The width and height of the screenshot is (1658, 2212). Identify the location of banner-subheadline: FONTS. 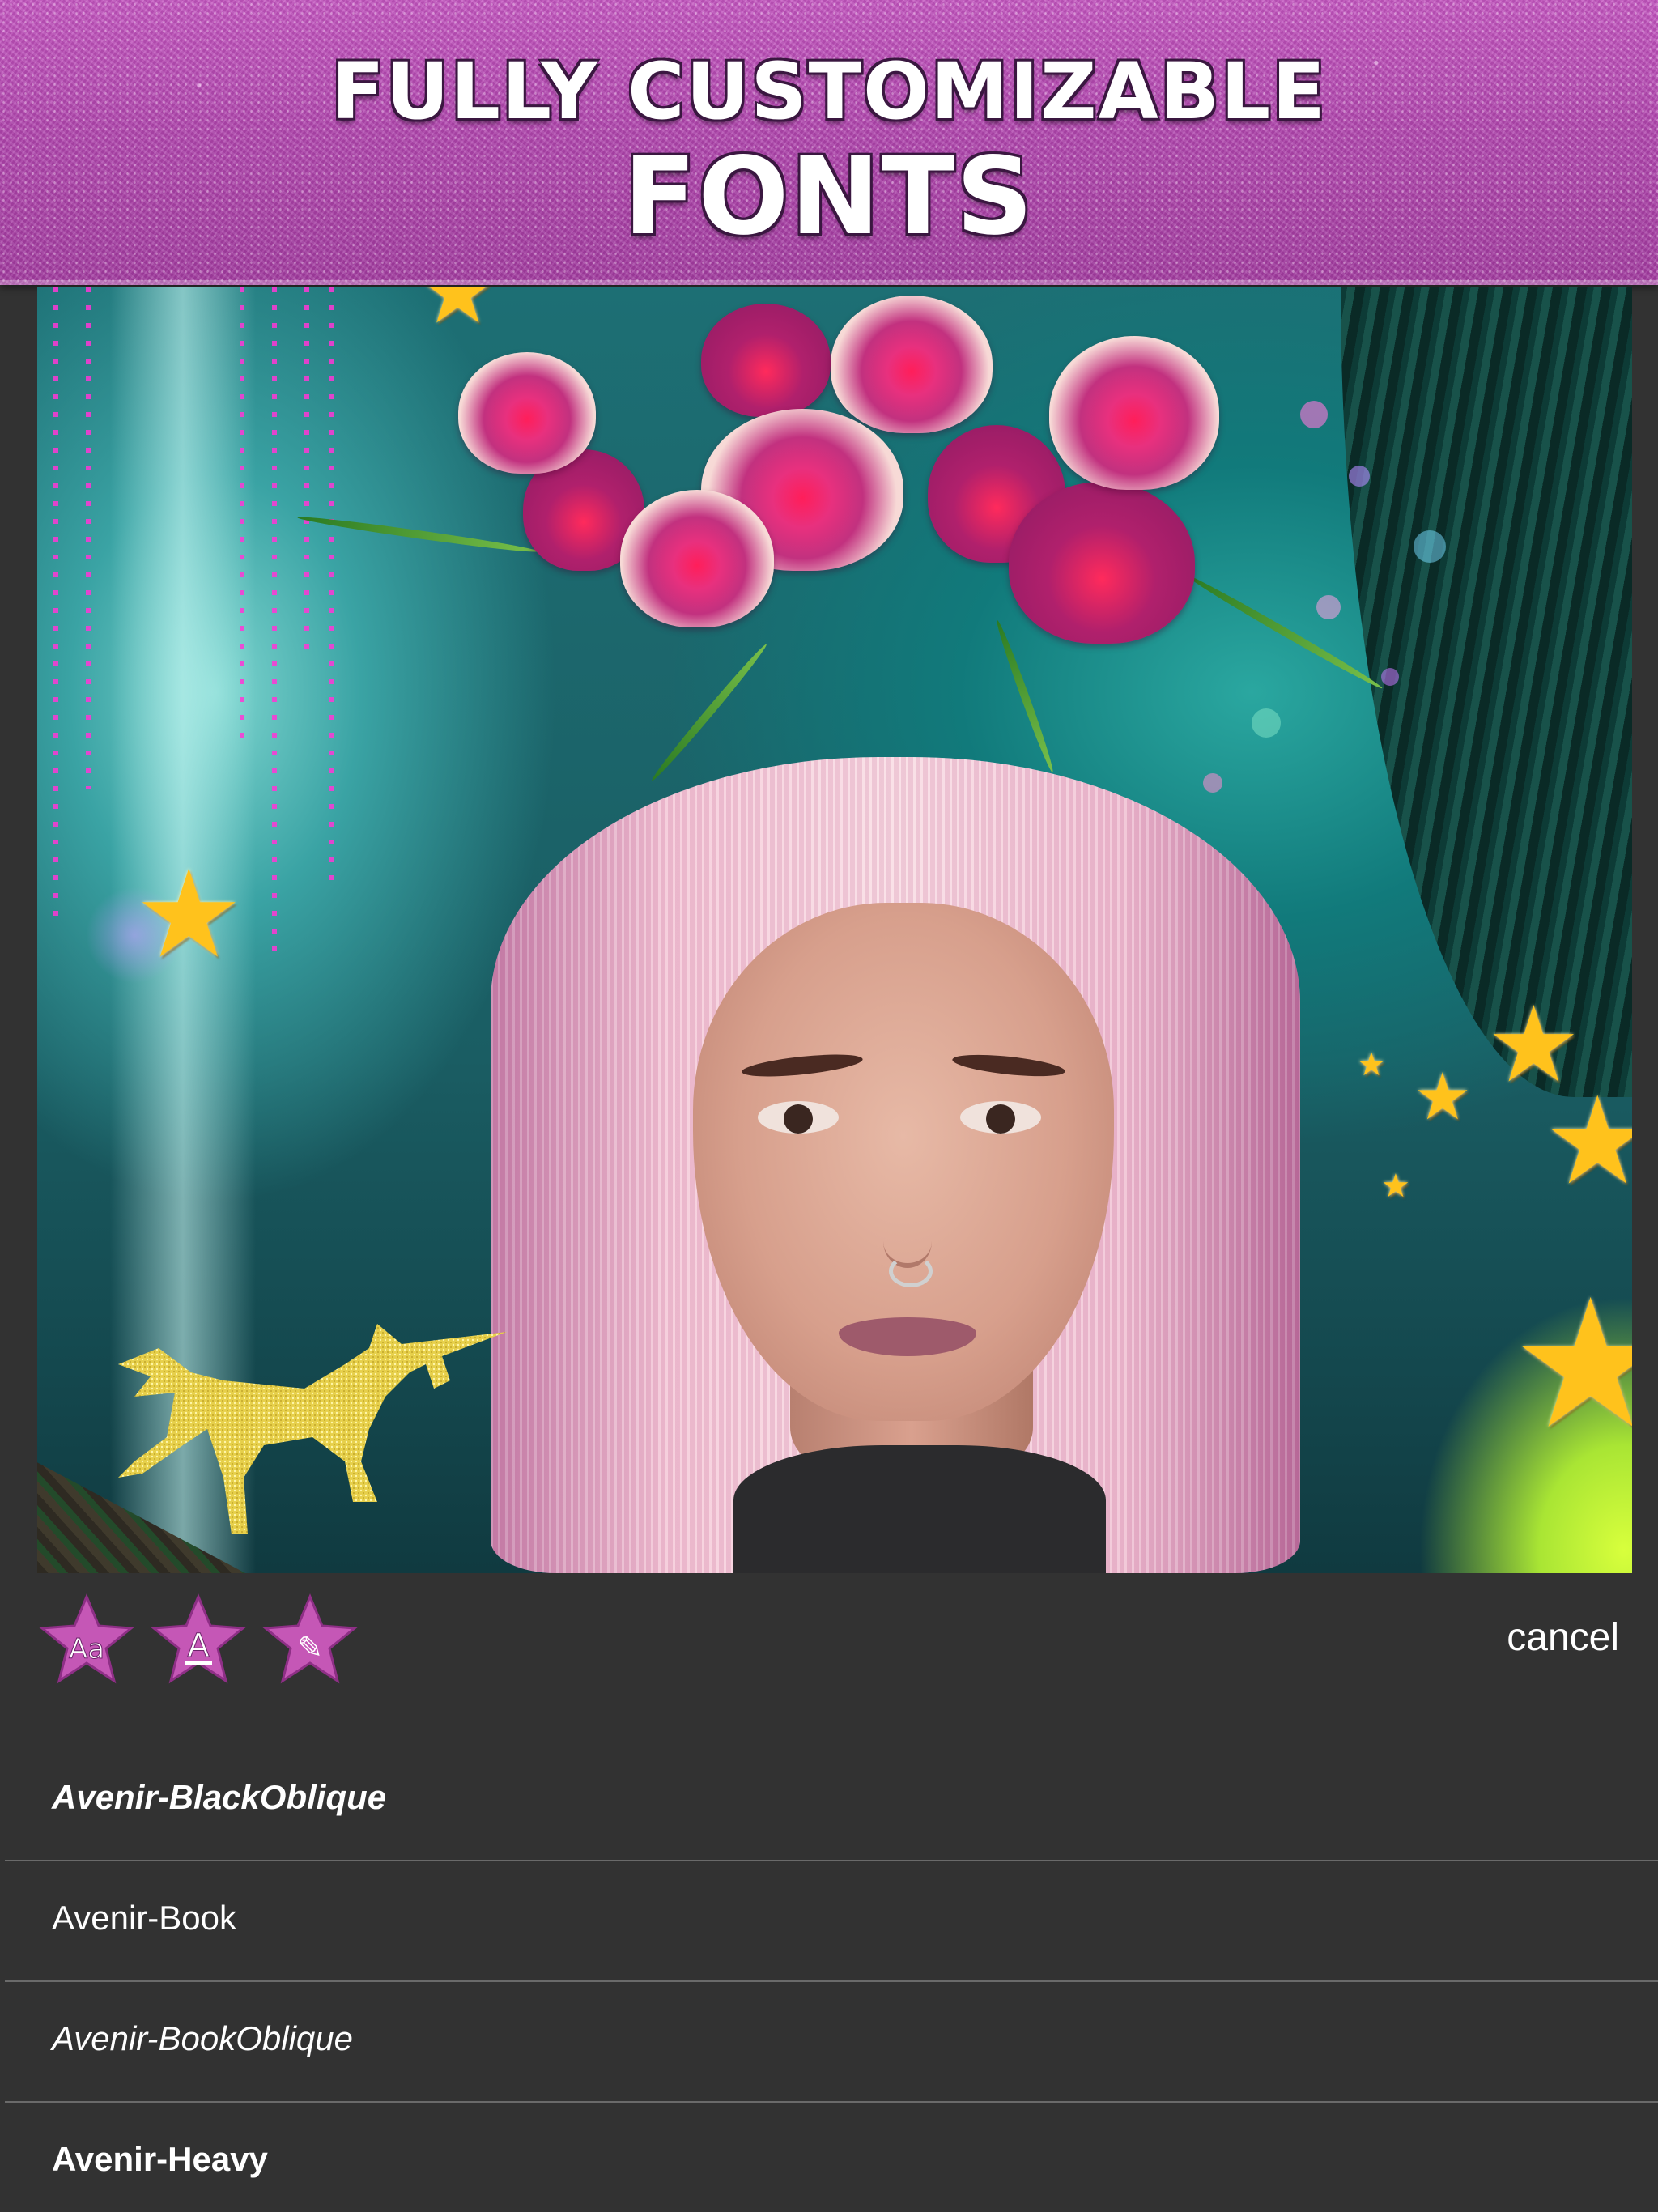
(829, 197).